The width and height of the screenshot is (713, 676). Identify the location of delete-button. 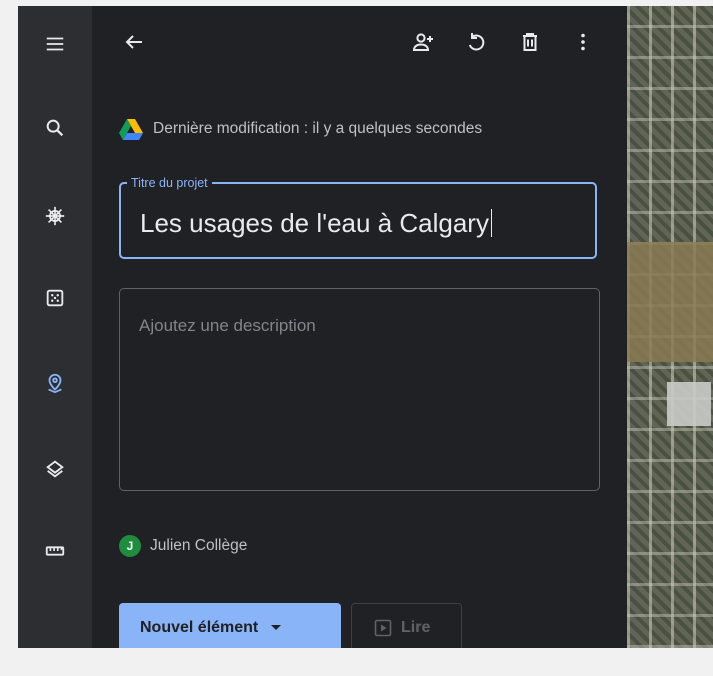
(530, 42).